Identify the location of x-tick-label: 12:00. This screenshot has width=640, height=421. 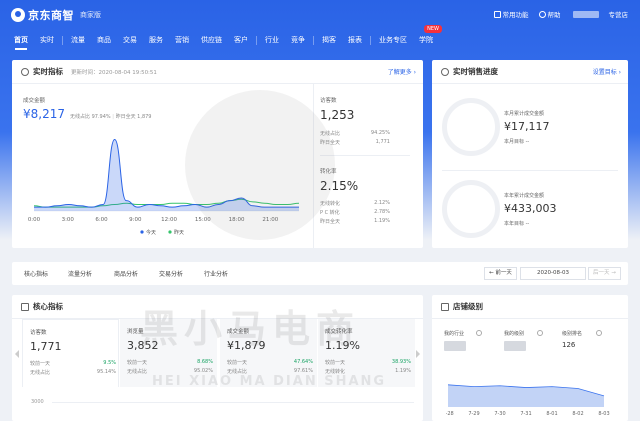
(169, 220).